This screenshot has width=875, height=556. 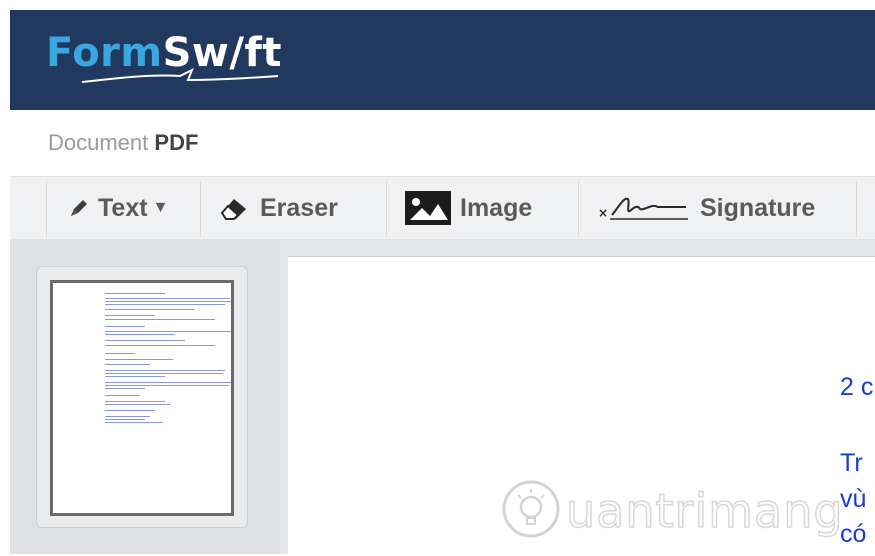 I want to click on text-tool-button: Text ▼, so click(x=133, y=208).